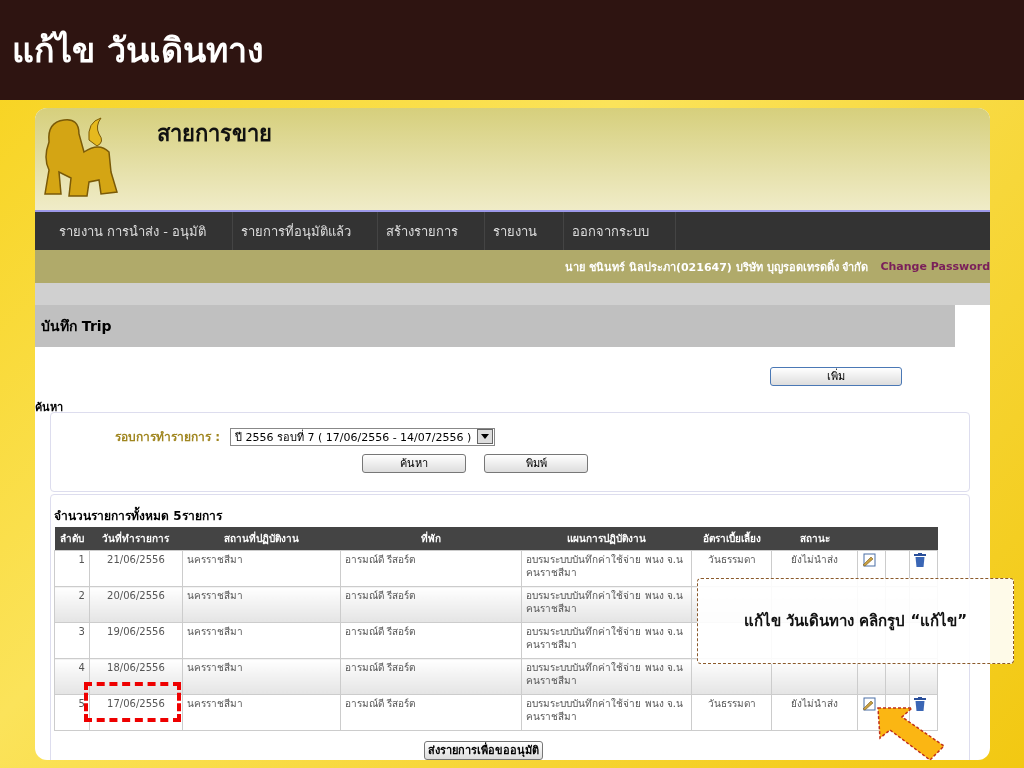 This screenshot has width=1024, height=768. What do you see at coordinates (814, 539) in the screenshot?
I see `column-header: สถานะ` at bounding box center [814, 539].